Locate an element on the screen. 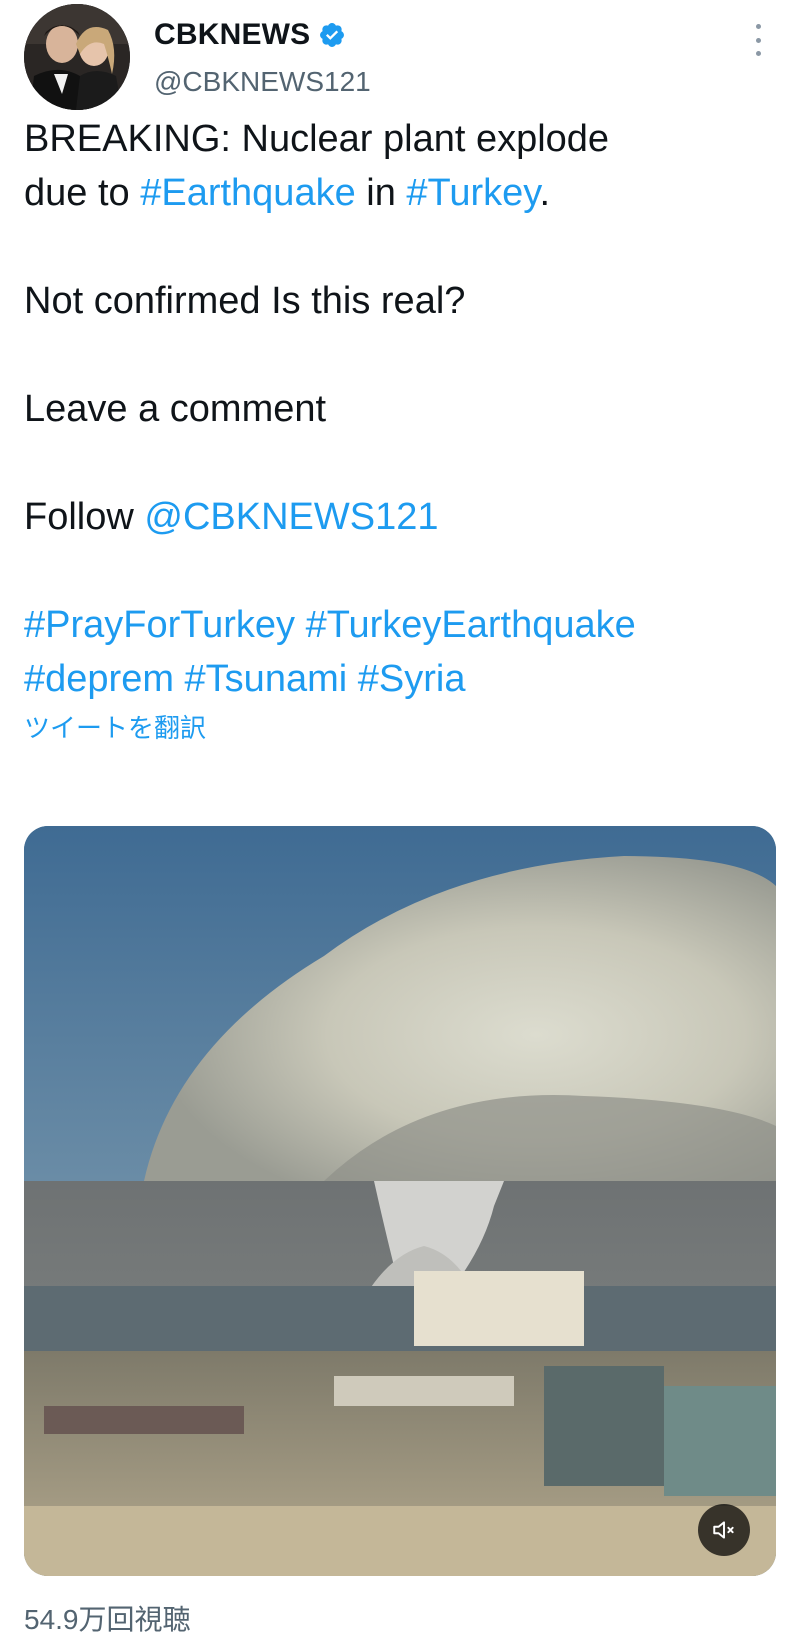  hashtag-earthquake: #Earthquake is located at coordinates (248, 193).